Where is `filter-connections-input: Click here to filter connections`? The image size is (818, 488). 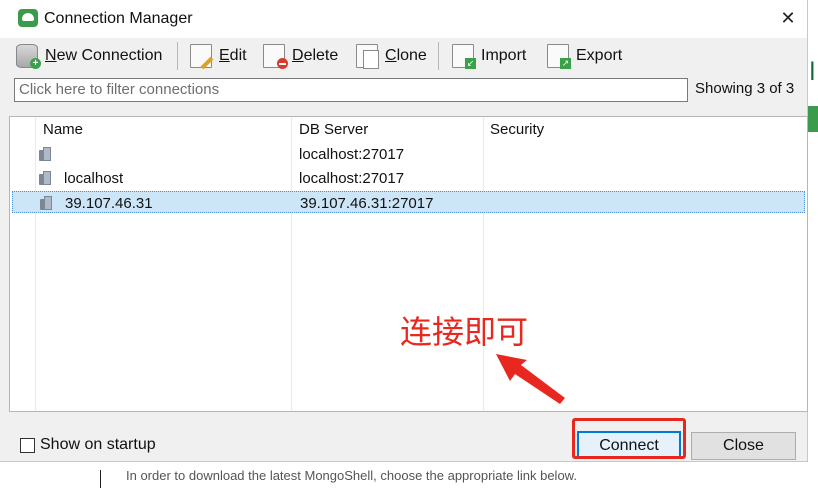 filter-connections-input: Click here to filter connections is located at coordinates (351, 90).